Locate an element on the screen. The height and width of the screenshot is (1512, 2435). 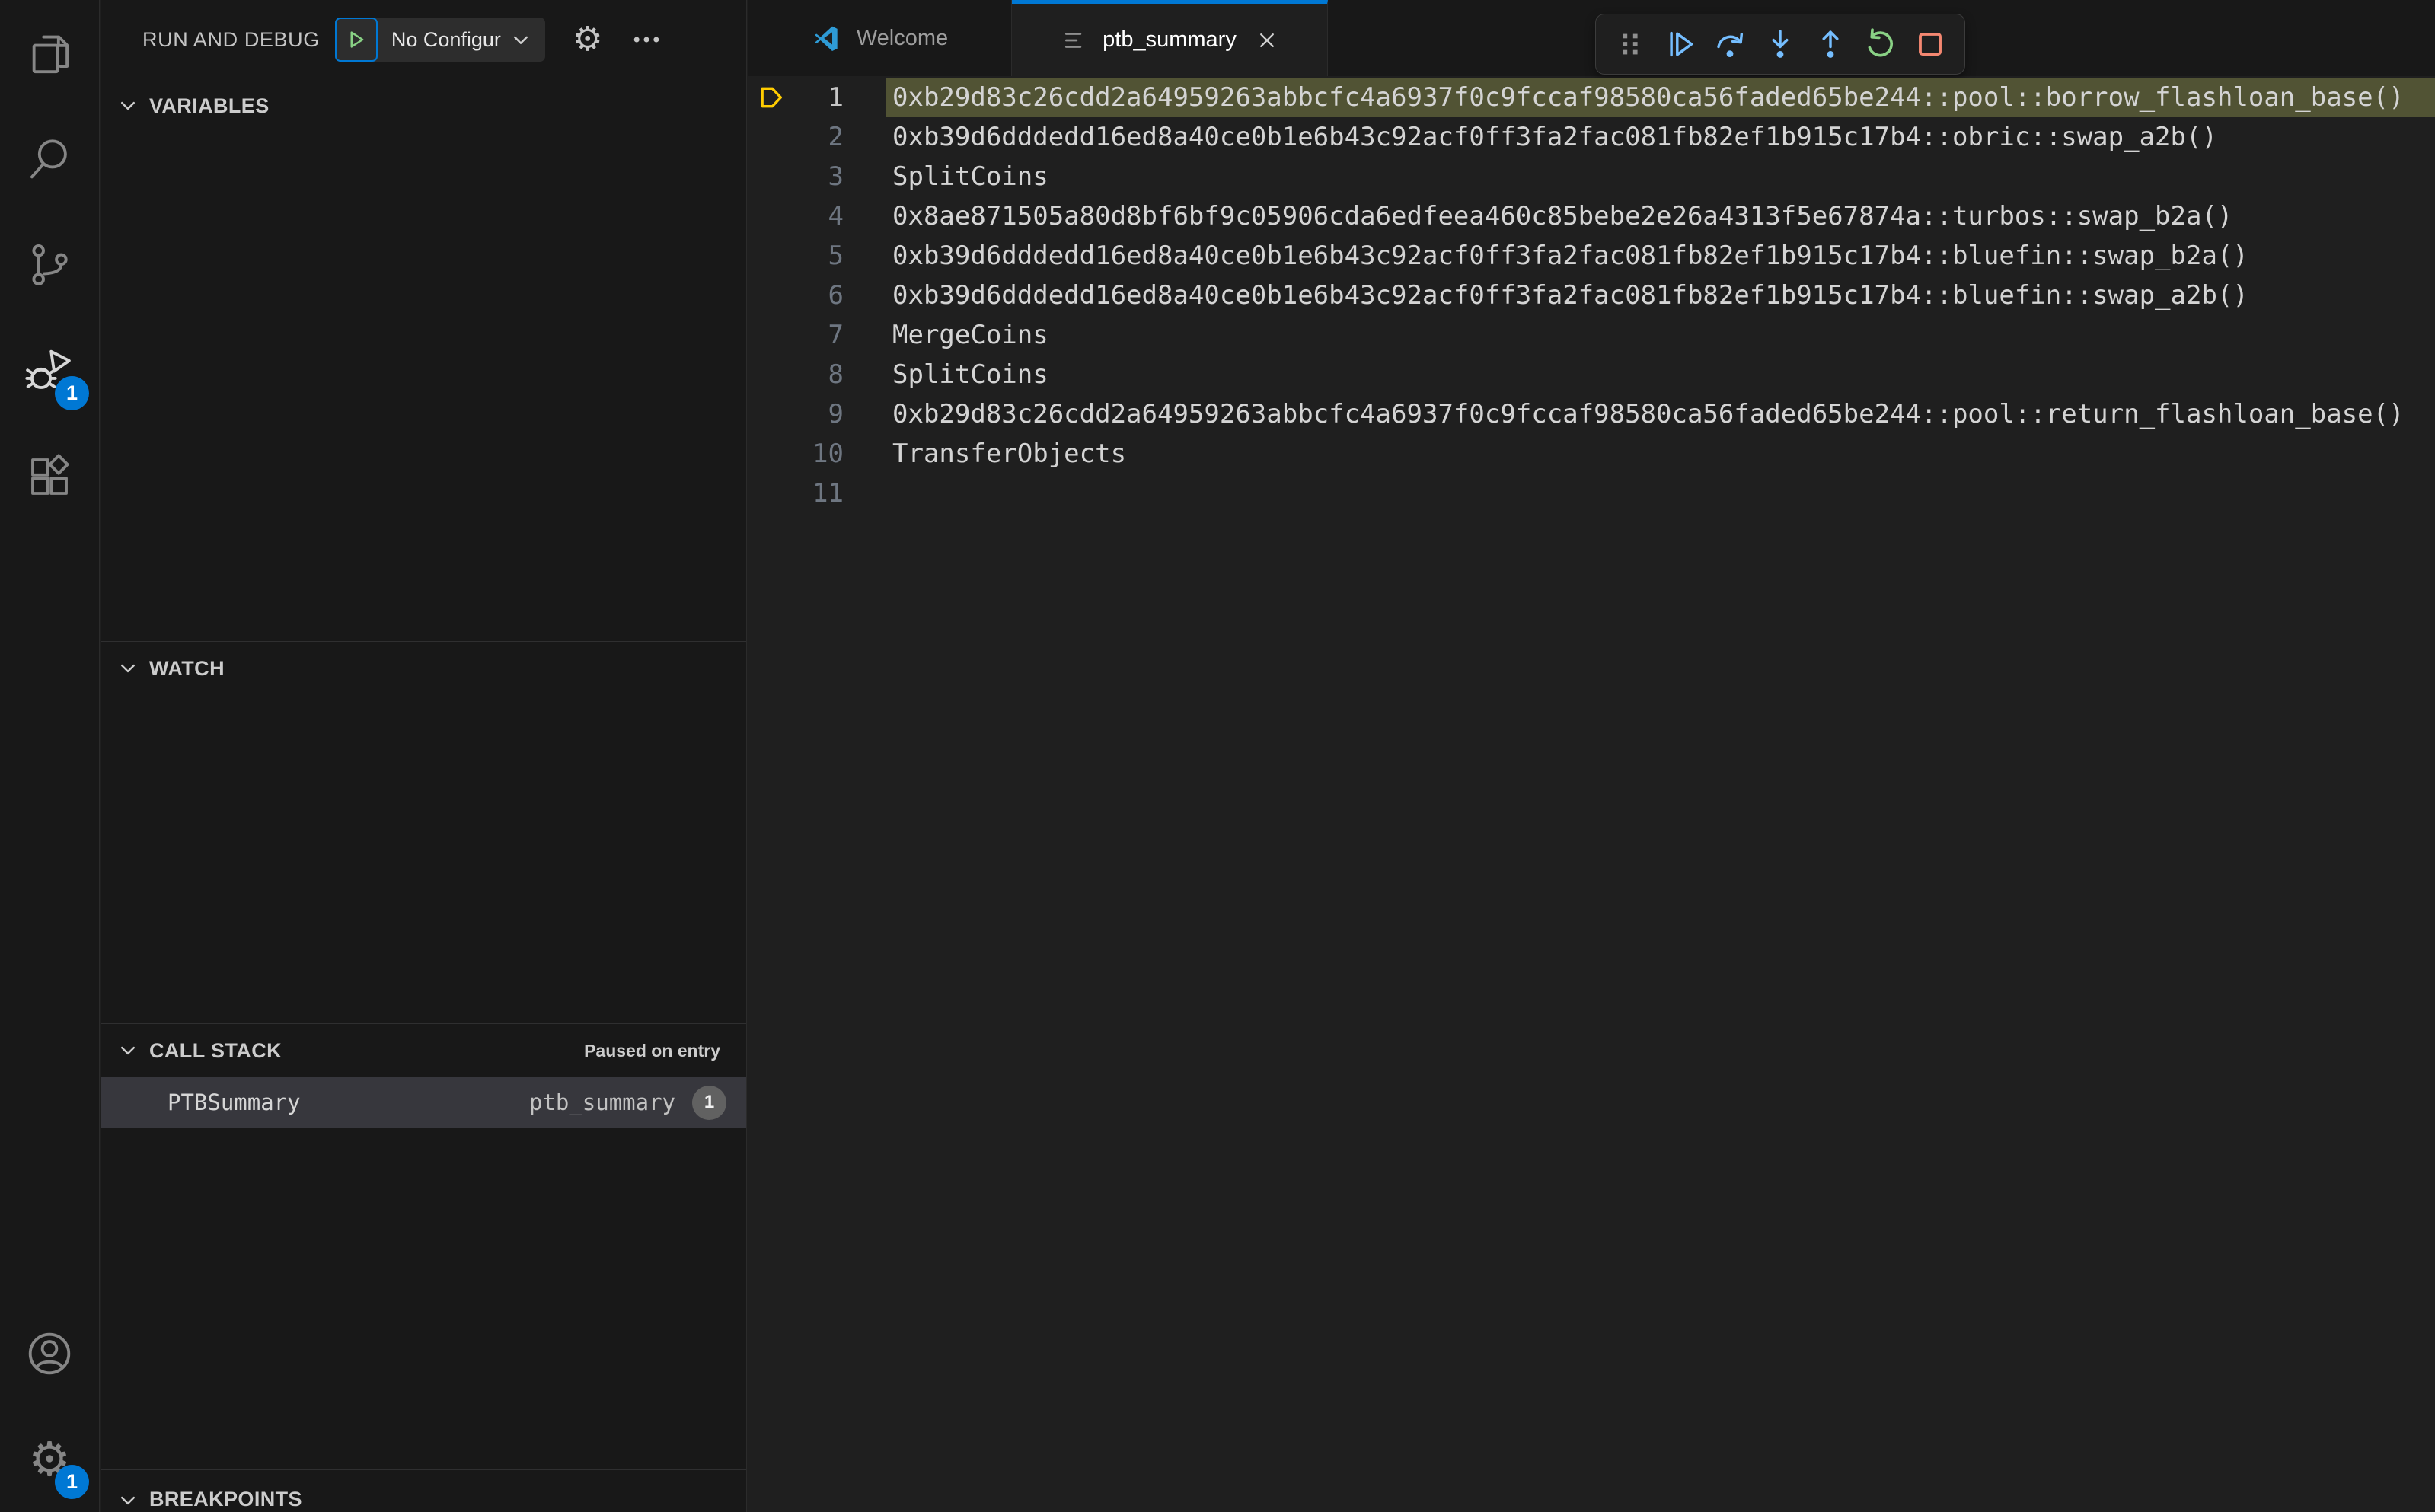
debug-config-group: No Configur is located at coordinates (439, 40).